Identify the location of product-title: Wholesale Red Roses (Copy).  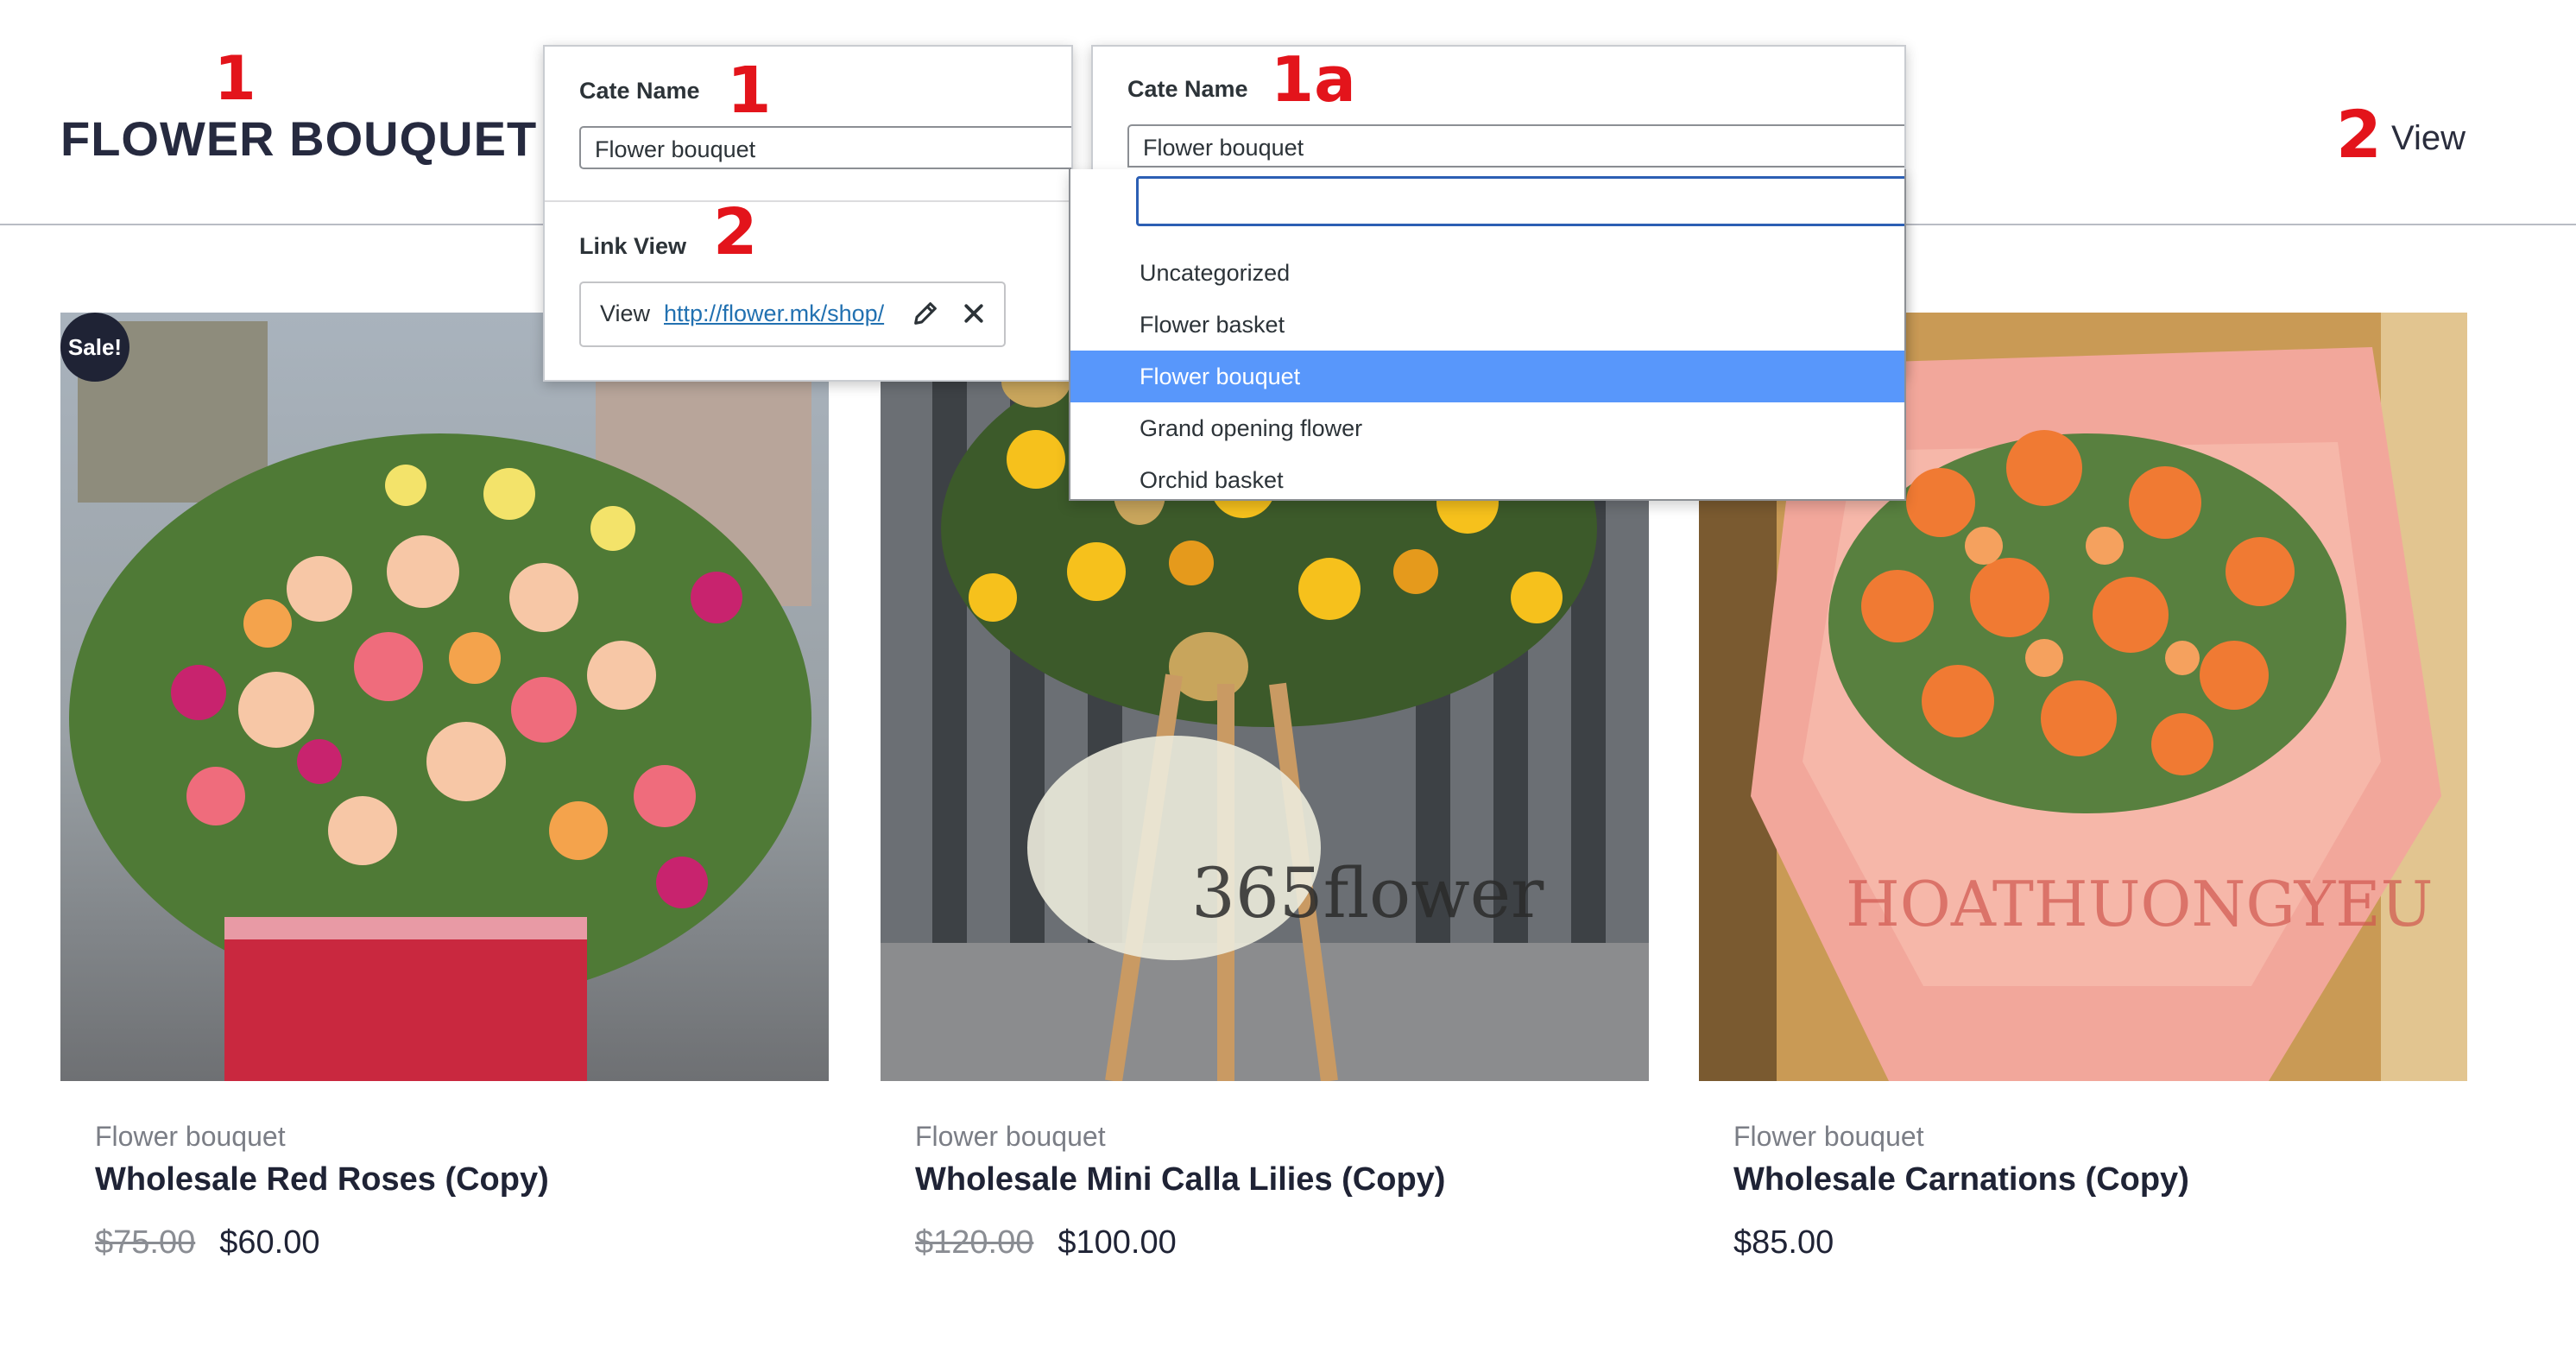
(322, 1180).